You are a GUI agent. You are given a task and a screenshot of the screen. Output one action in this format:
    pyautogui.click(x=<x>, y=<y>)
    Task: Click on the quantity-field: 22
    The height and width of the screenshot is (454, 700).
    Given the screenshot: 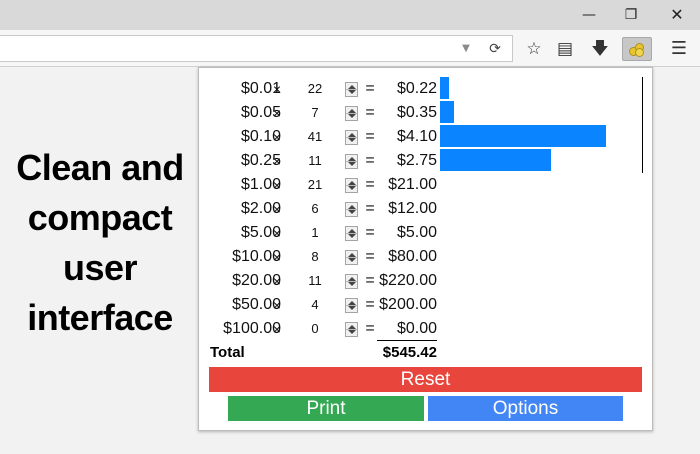 What is the action you would take?
    pyautogui.click(x=315, y=89)
    